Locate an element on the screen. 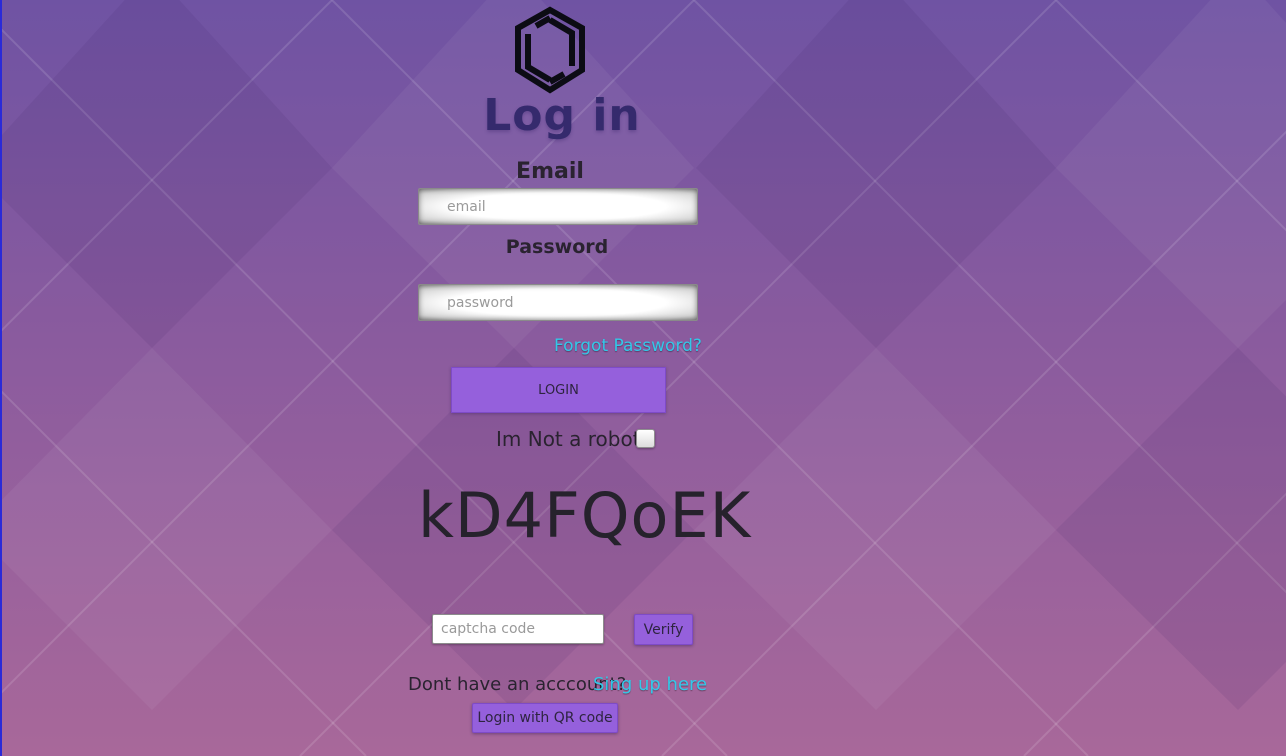 The image size is (1286, 756). verify-button: Verify is located at coordinates (663, 629).